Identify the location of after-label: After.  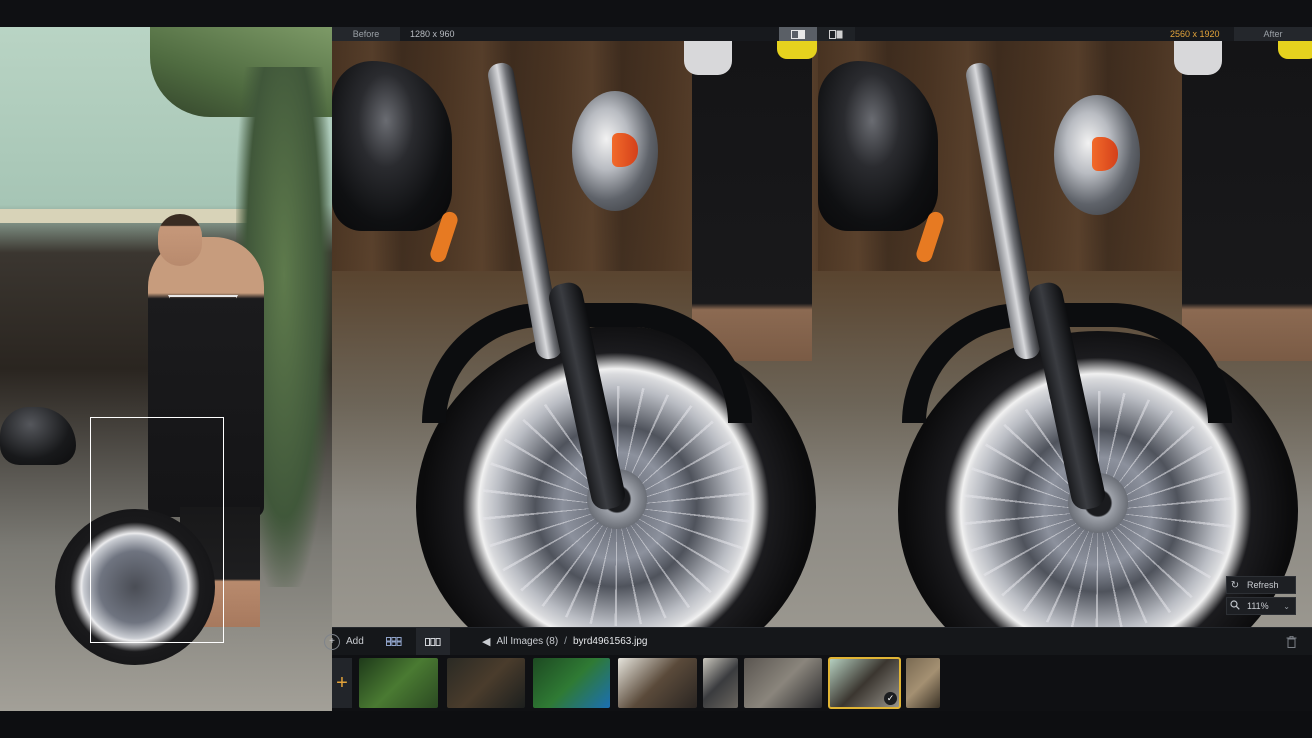
(1273, 34).